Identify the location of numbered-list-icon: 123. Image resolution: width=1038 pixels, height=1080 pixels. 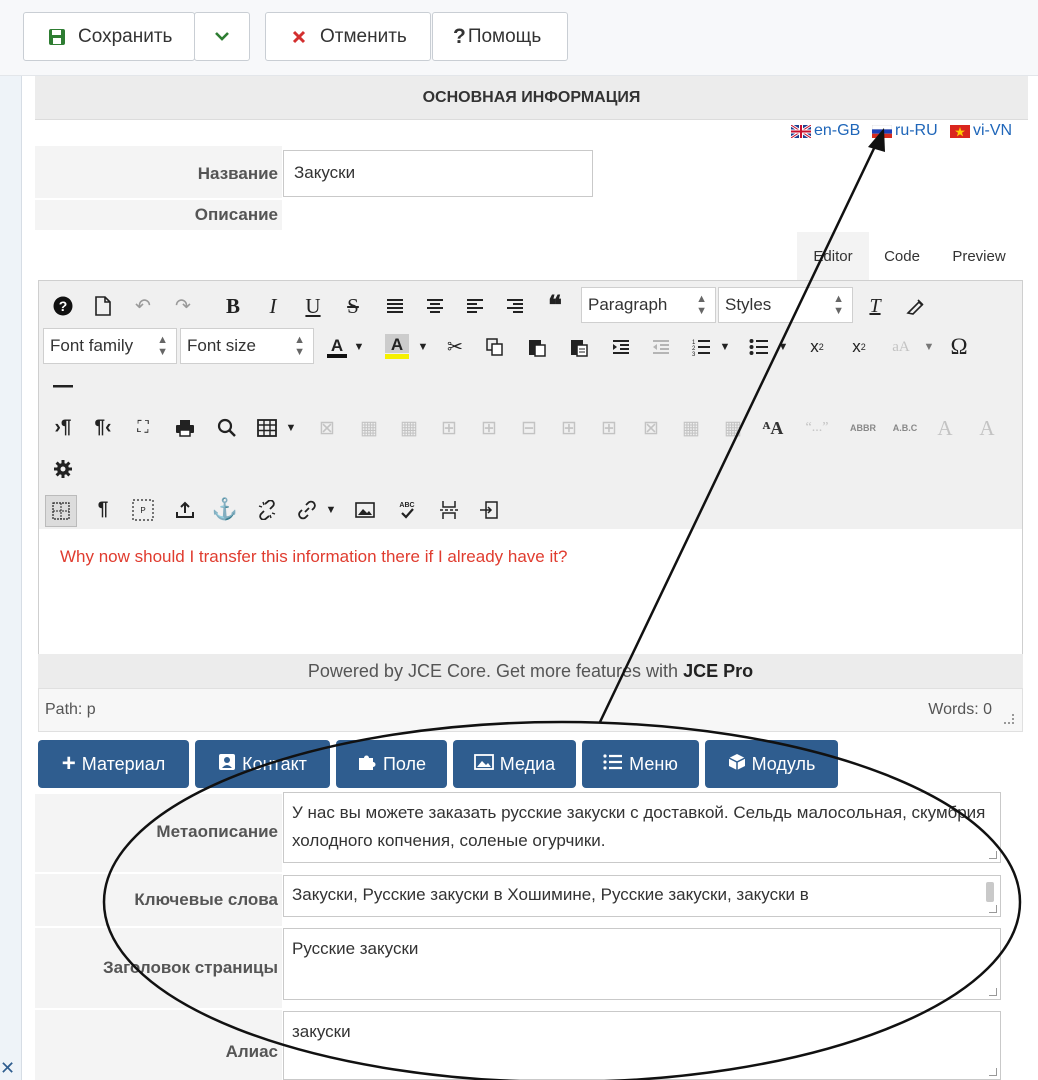
(701, 347).